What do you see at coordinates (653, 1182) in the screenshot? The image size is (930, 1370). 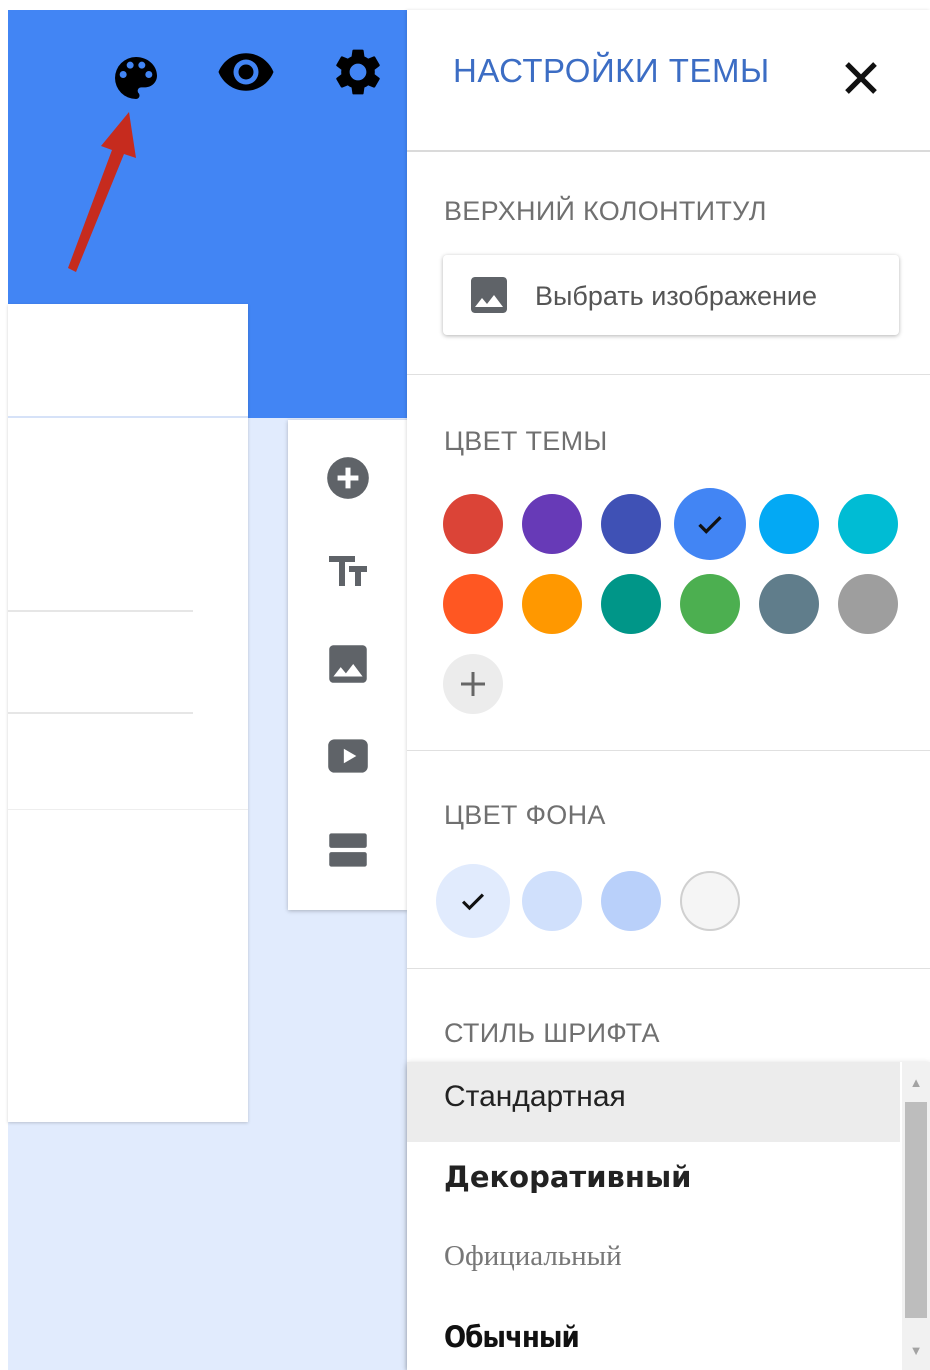 I see `font-option-decorative: Декоративный` at bounding box center [653, 1182].